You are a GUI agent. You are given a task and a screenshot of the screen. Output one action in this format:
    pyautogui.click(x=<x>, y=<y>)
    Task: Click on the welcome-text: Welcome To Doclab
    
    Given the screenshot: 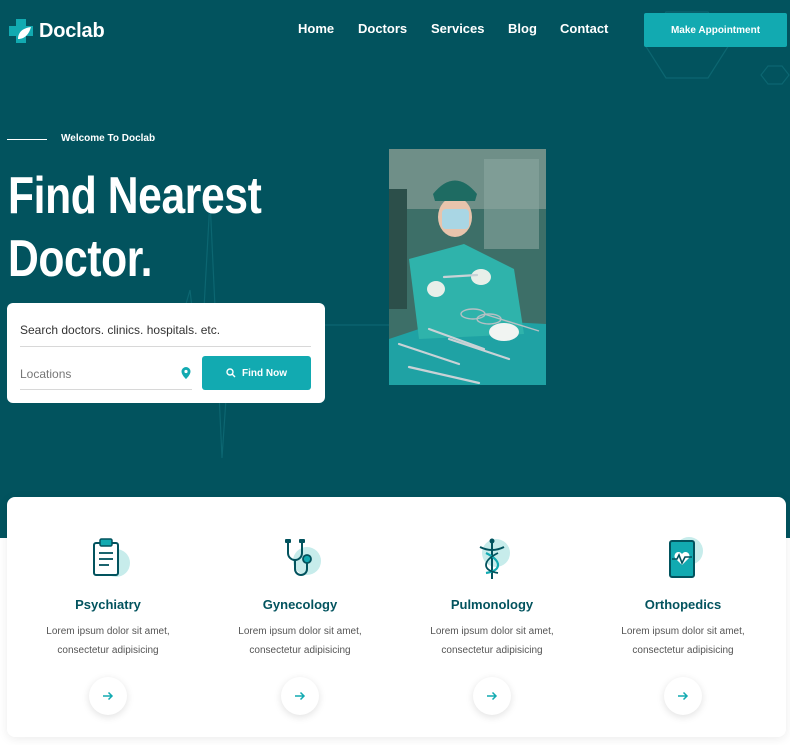 What is the action you would take?
    pyautogui.click(x=108, y=138)
    